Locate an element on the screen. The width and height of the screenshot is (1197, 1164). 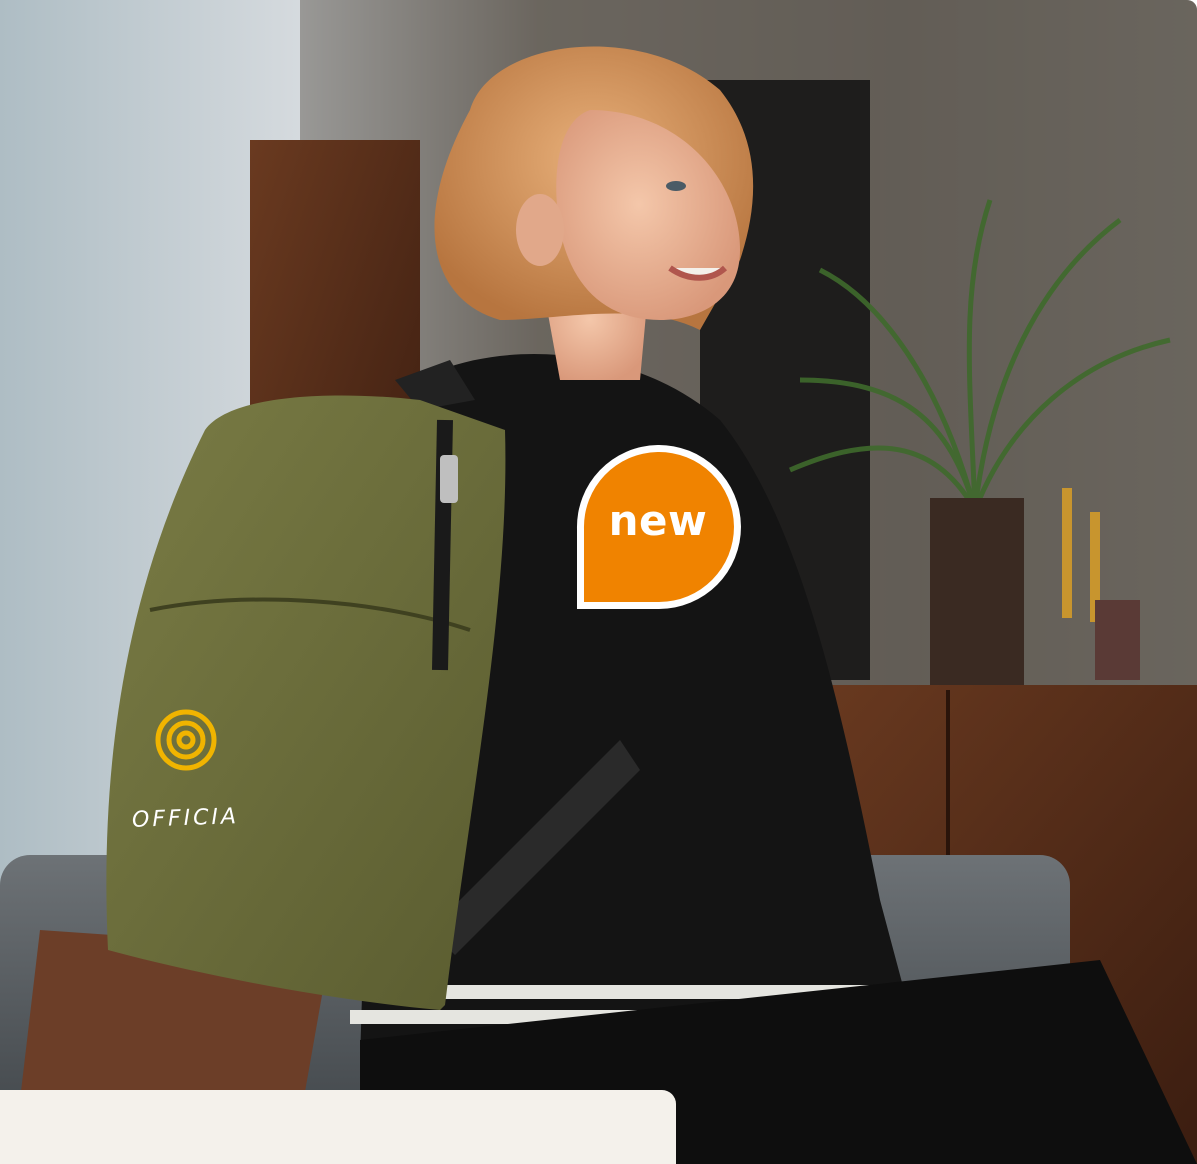
caption-card is located at coordinates (338, 1127).